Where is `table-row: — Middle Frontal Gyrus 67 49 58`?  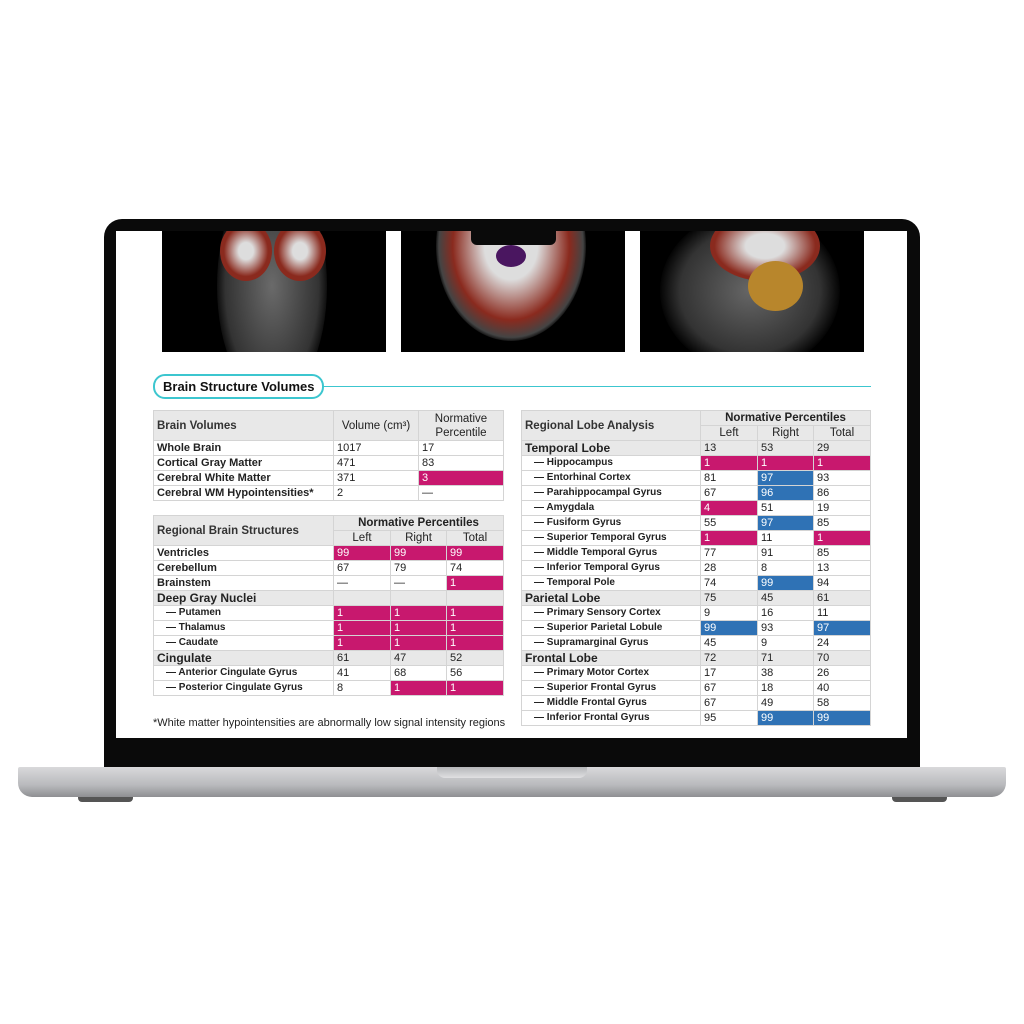 table-row: — Middle Frontal Gyrus 67 49 58 is located at coordinates (696, 703).